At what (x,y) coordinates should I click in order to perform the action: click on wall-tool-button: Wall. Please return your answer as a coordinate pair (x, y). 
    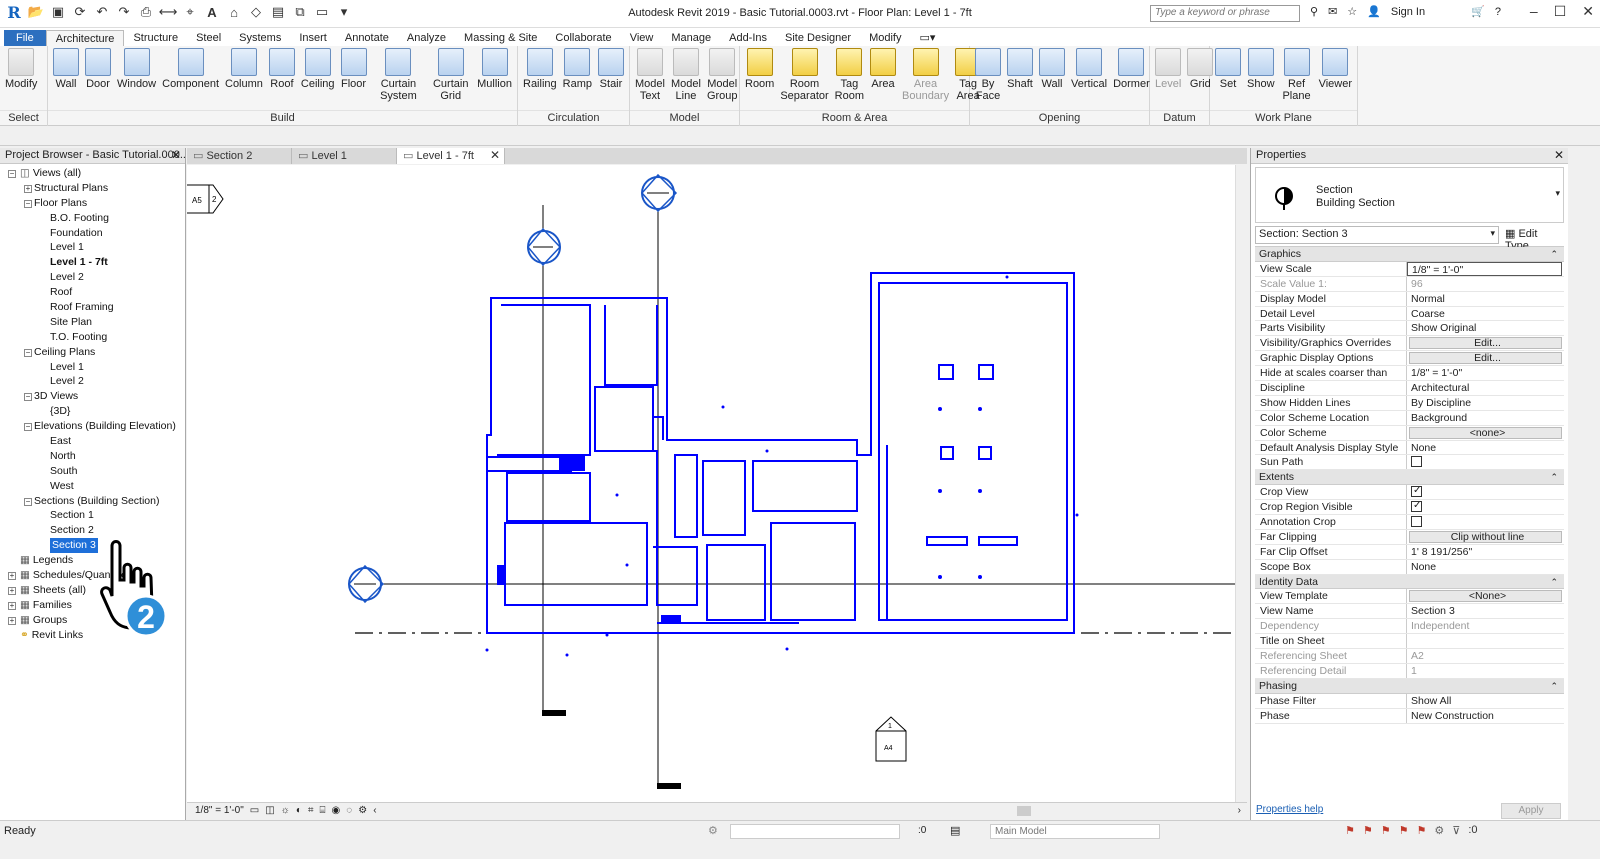
    Looking at the image, I should click on (1052, 79).